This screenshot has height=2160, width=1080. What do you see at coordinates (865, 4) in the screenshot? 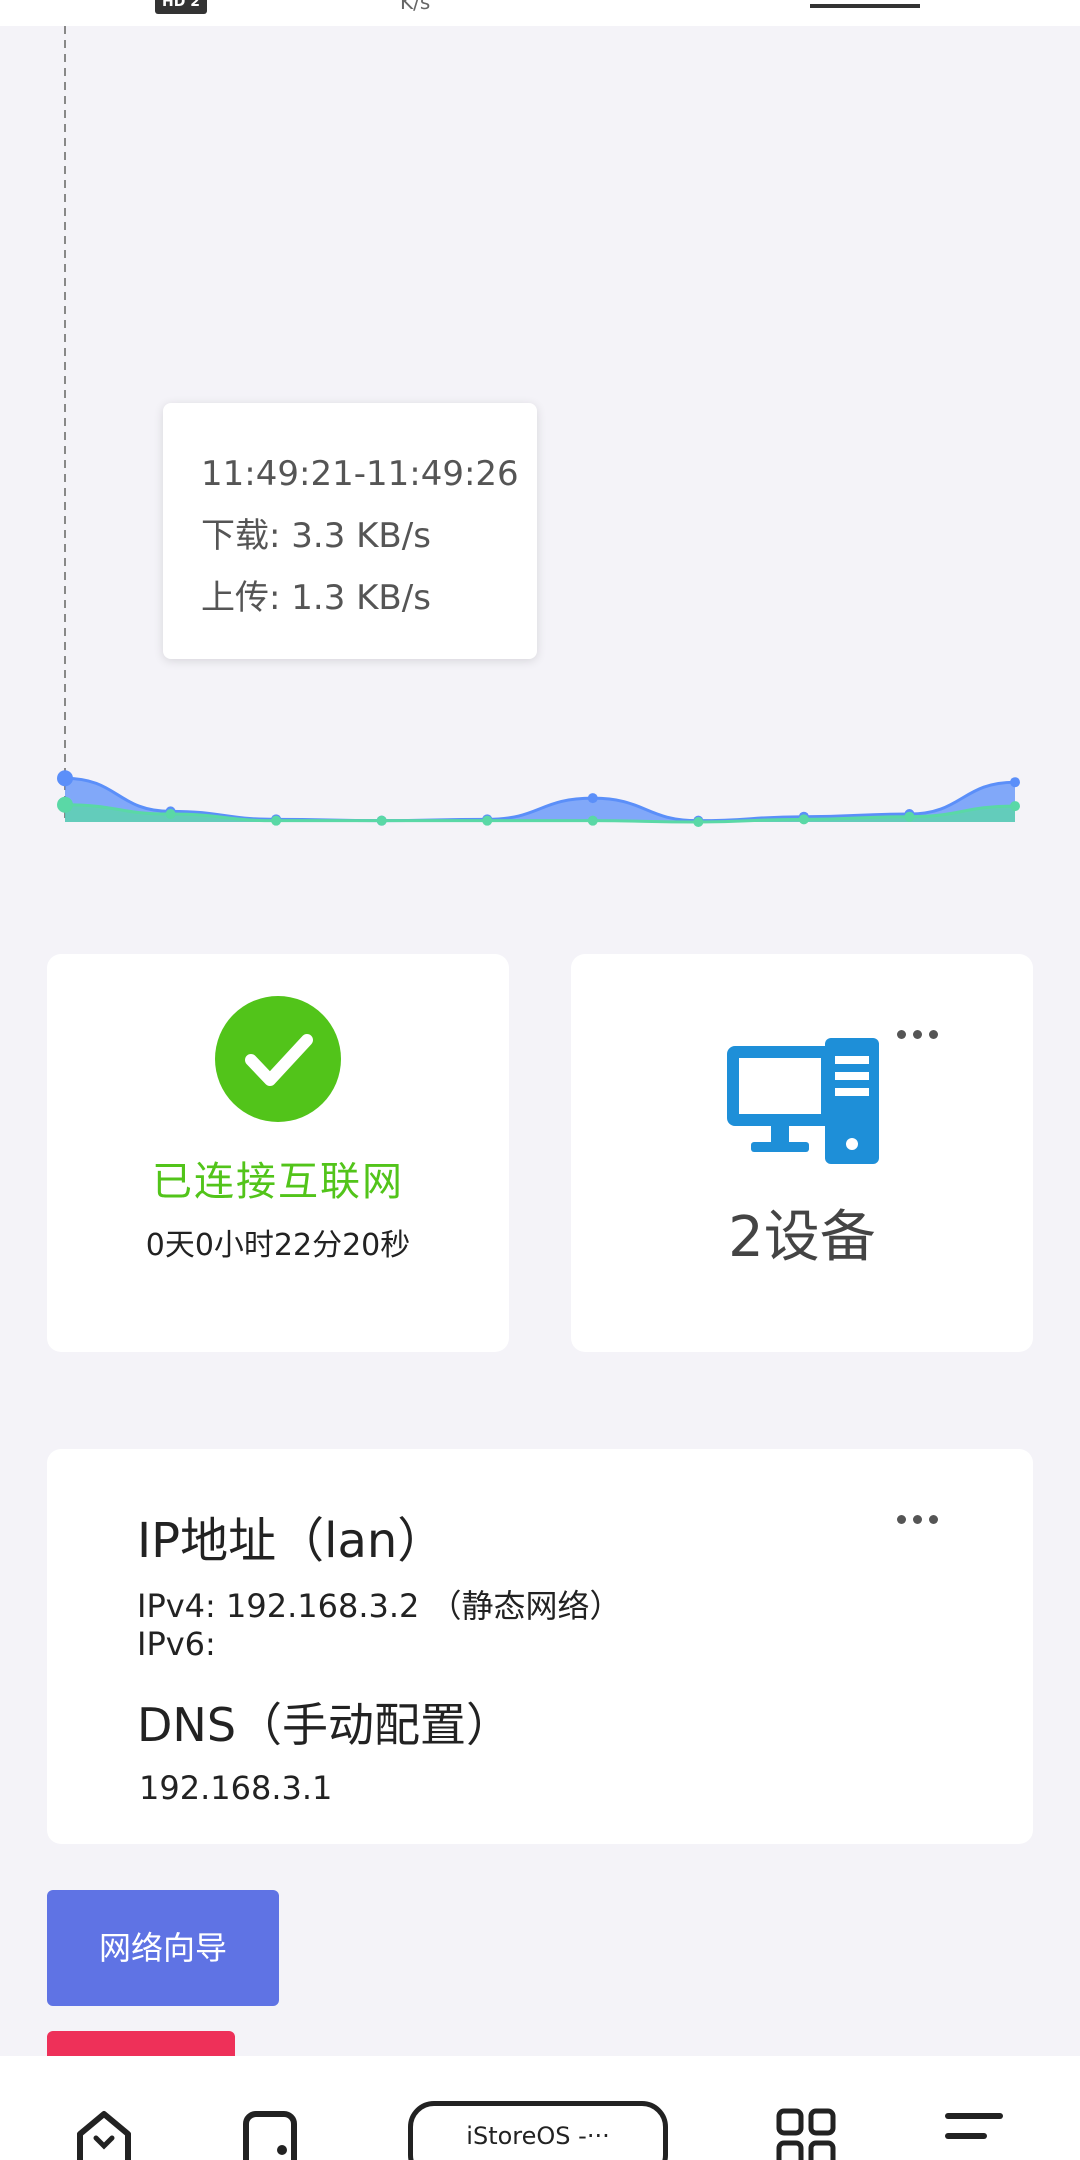
I see `battery-icon` at bounding box center [865, 4].